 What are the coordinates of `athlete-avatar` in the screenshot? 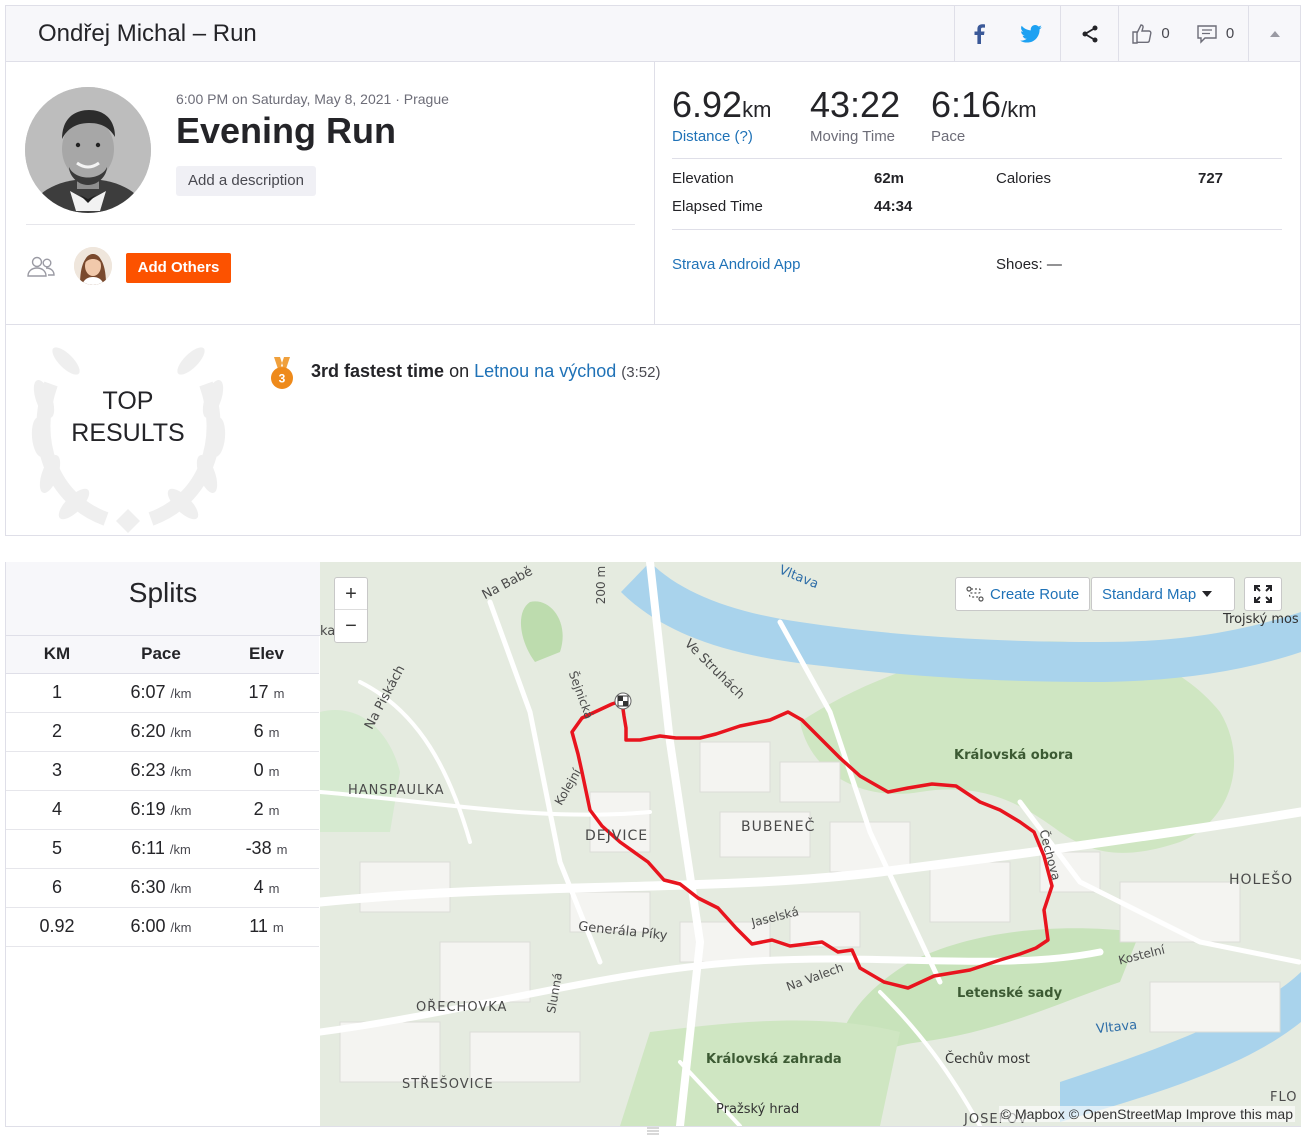 It's located at (88, 150).